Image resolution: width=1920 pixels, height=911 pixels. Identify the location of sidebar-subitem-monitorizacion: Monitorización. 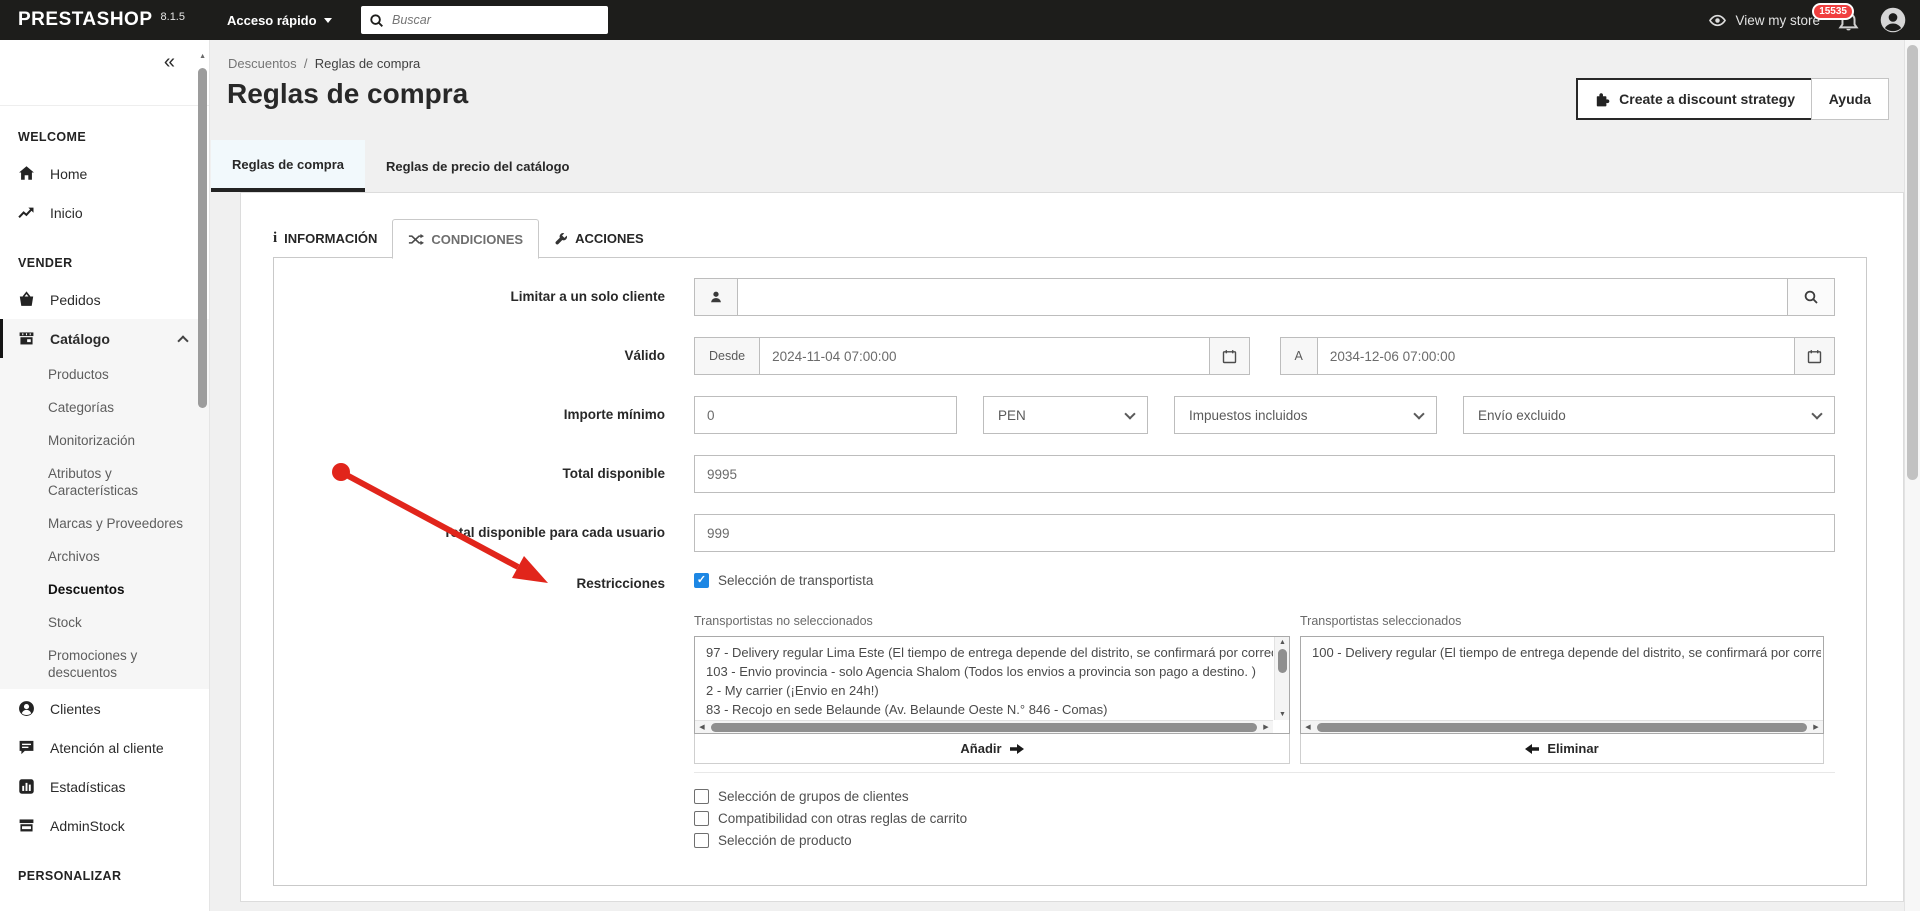
(104, 440).